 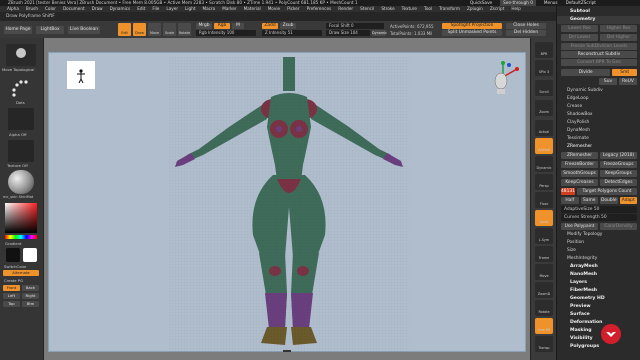 I want to click on shadowbox-section: ShadowBox, so click(x=598, y=115).